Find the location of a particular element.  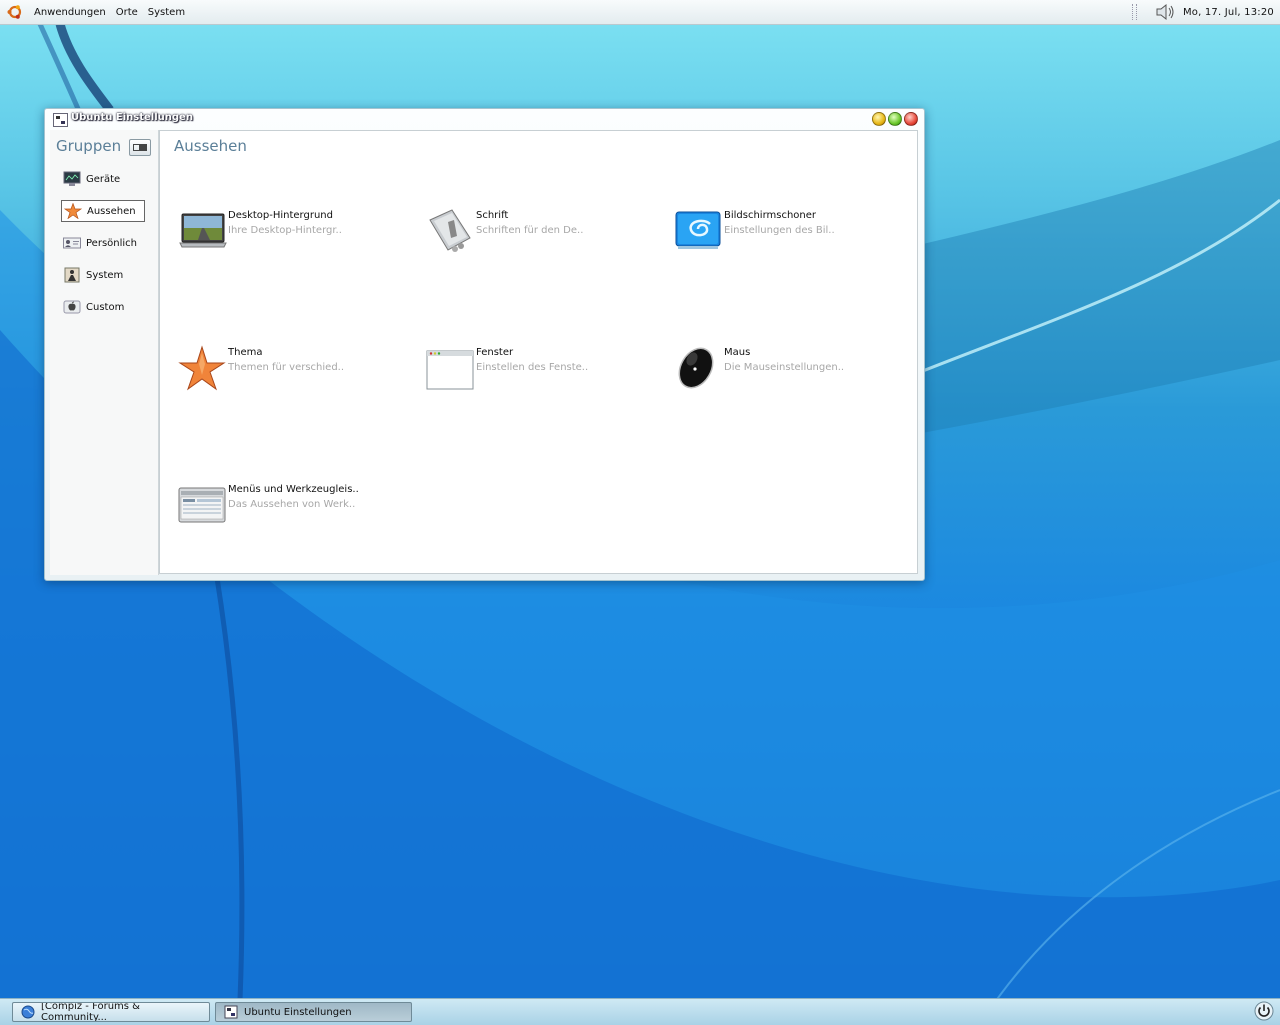

mouse-icon is located at coordinates (696, 368).